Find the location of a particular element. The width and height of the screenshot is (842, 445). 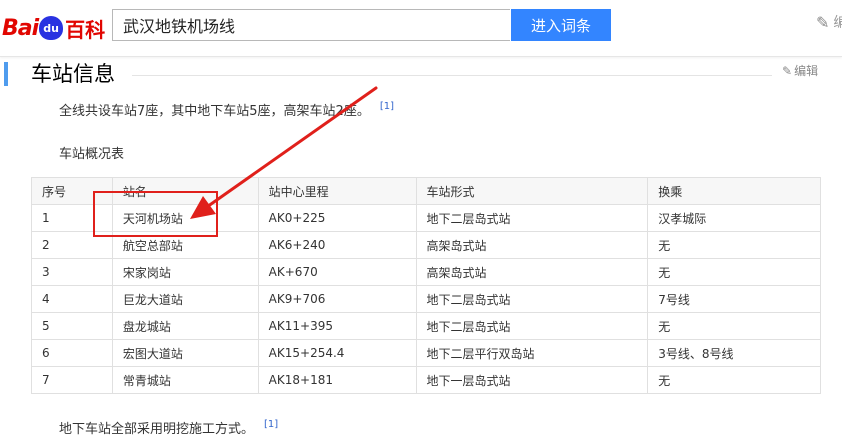

table-row: 7 常青城站 AK18+181 地下一层岛式站 无 is located at coordinates (426, 380).